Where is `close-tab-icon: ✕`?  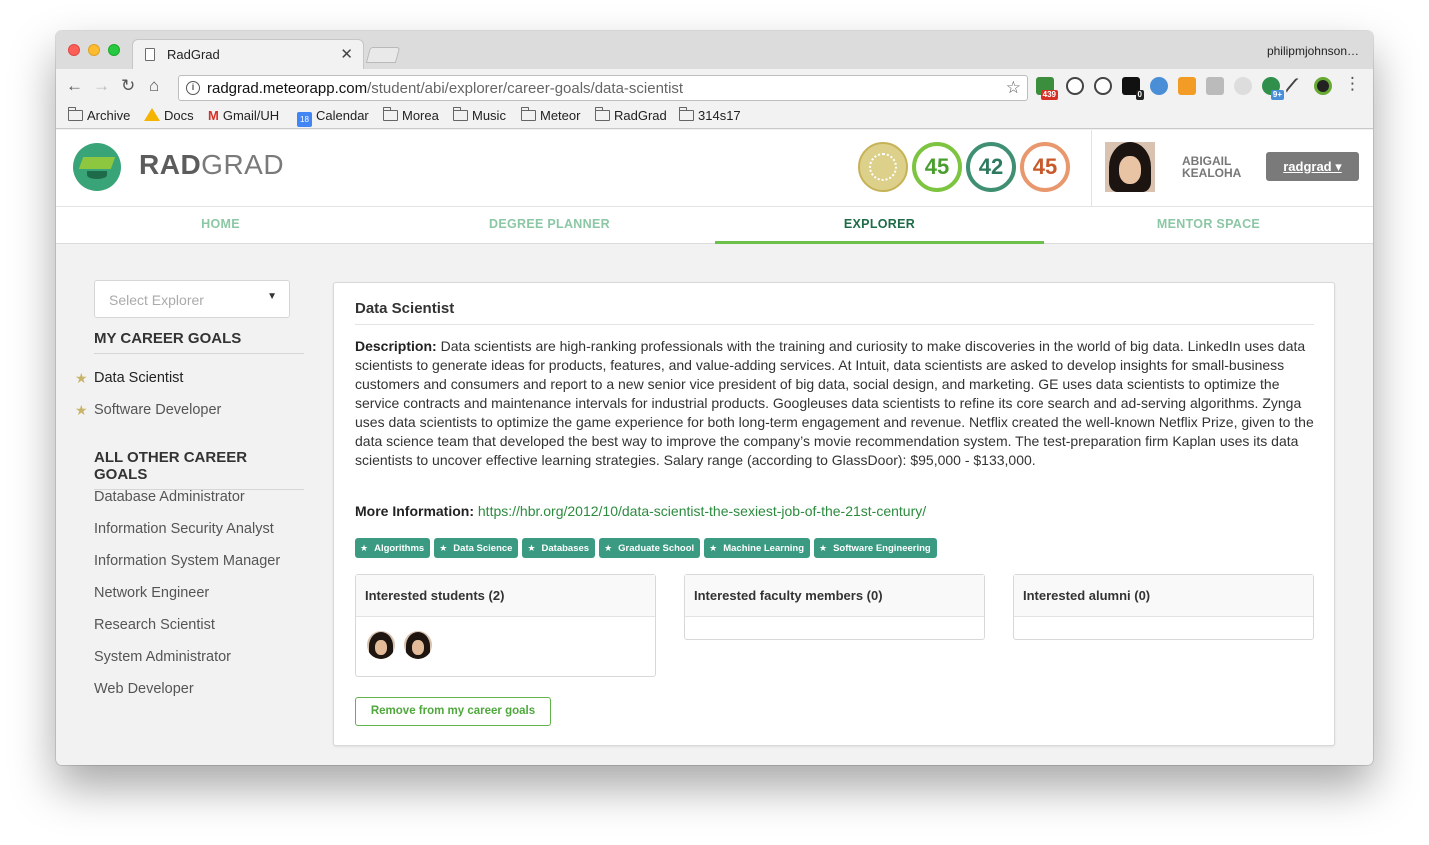
close-tab-icon: ✕ is located at coordinates (346, 54).